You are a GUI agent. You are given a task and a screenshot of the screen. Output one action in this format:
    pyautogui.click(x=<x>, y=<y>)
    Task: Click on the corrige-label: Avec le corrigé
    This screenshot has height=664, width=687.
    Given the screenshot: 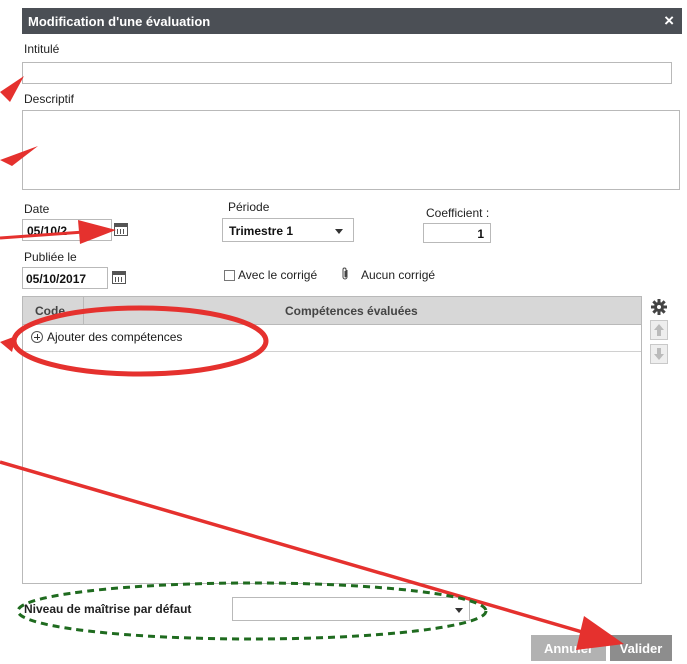 What is the action you would take?
    pyautogui.click(x=278, y=275)
    